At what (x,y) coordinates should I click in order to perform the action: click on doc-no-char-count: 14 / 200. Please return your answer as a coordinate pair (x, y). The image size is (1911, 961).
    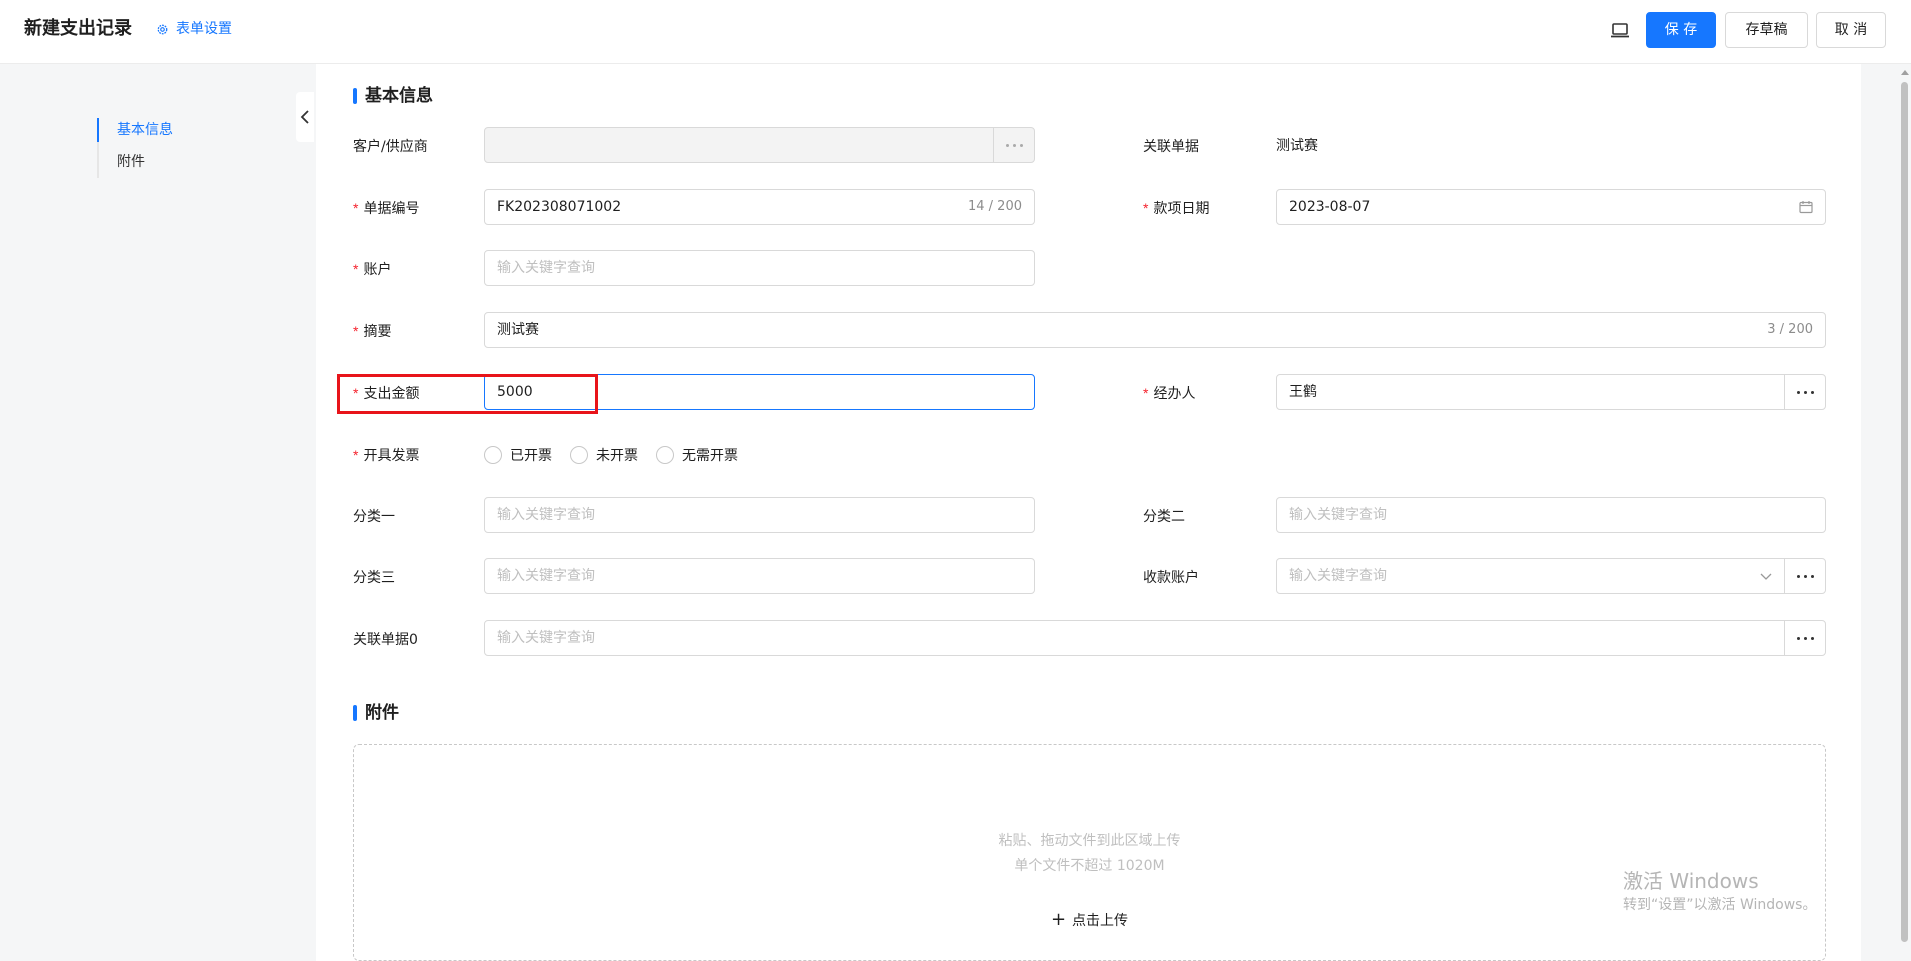
    Looking at the image, I should click on (995, 206).